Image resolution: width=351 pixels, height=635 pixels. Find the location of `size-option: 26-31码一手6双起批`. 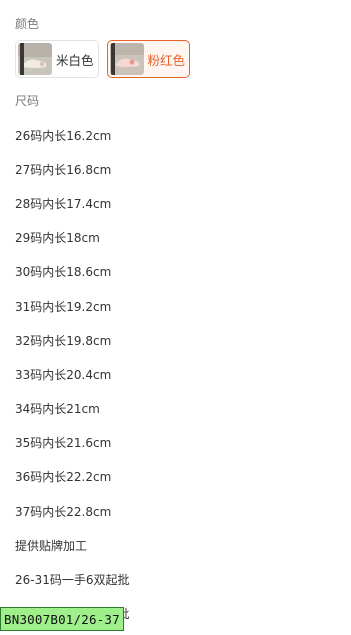

size-option: 26-31码一手6双起批 is located at coordinates (72, 579).